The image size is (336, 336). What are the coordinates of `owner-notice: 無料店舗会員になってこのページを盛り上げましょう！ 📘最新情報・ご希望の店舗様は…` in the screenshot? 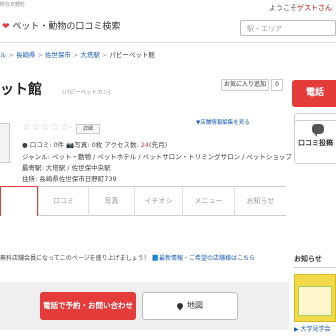 It's located at (128, 258).